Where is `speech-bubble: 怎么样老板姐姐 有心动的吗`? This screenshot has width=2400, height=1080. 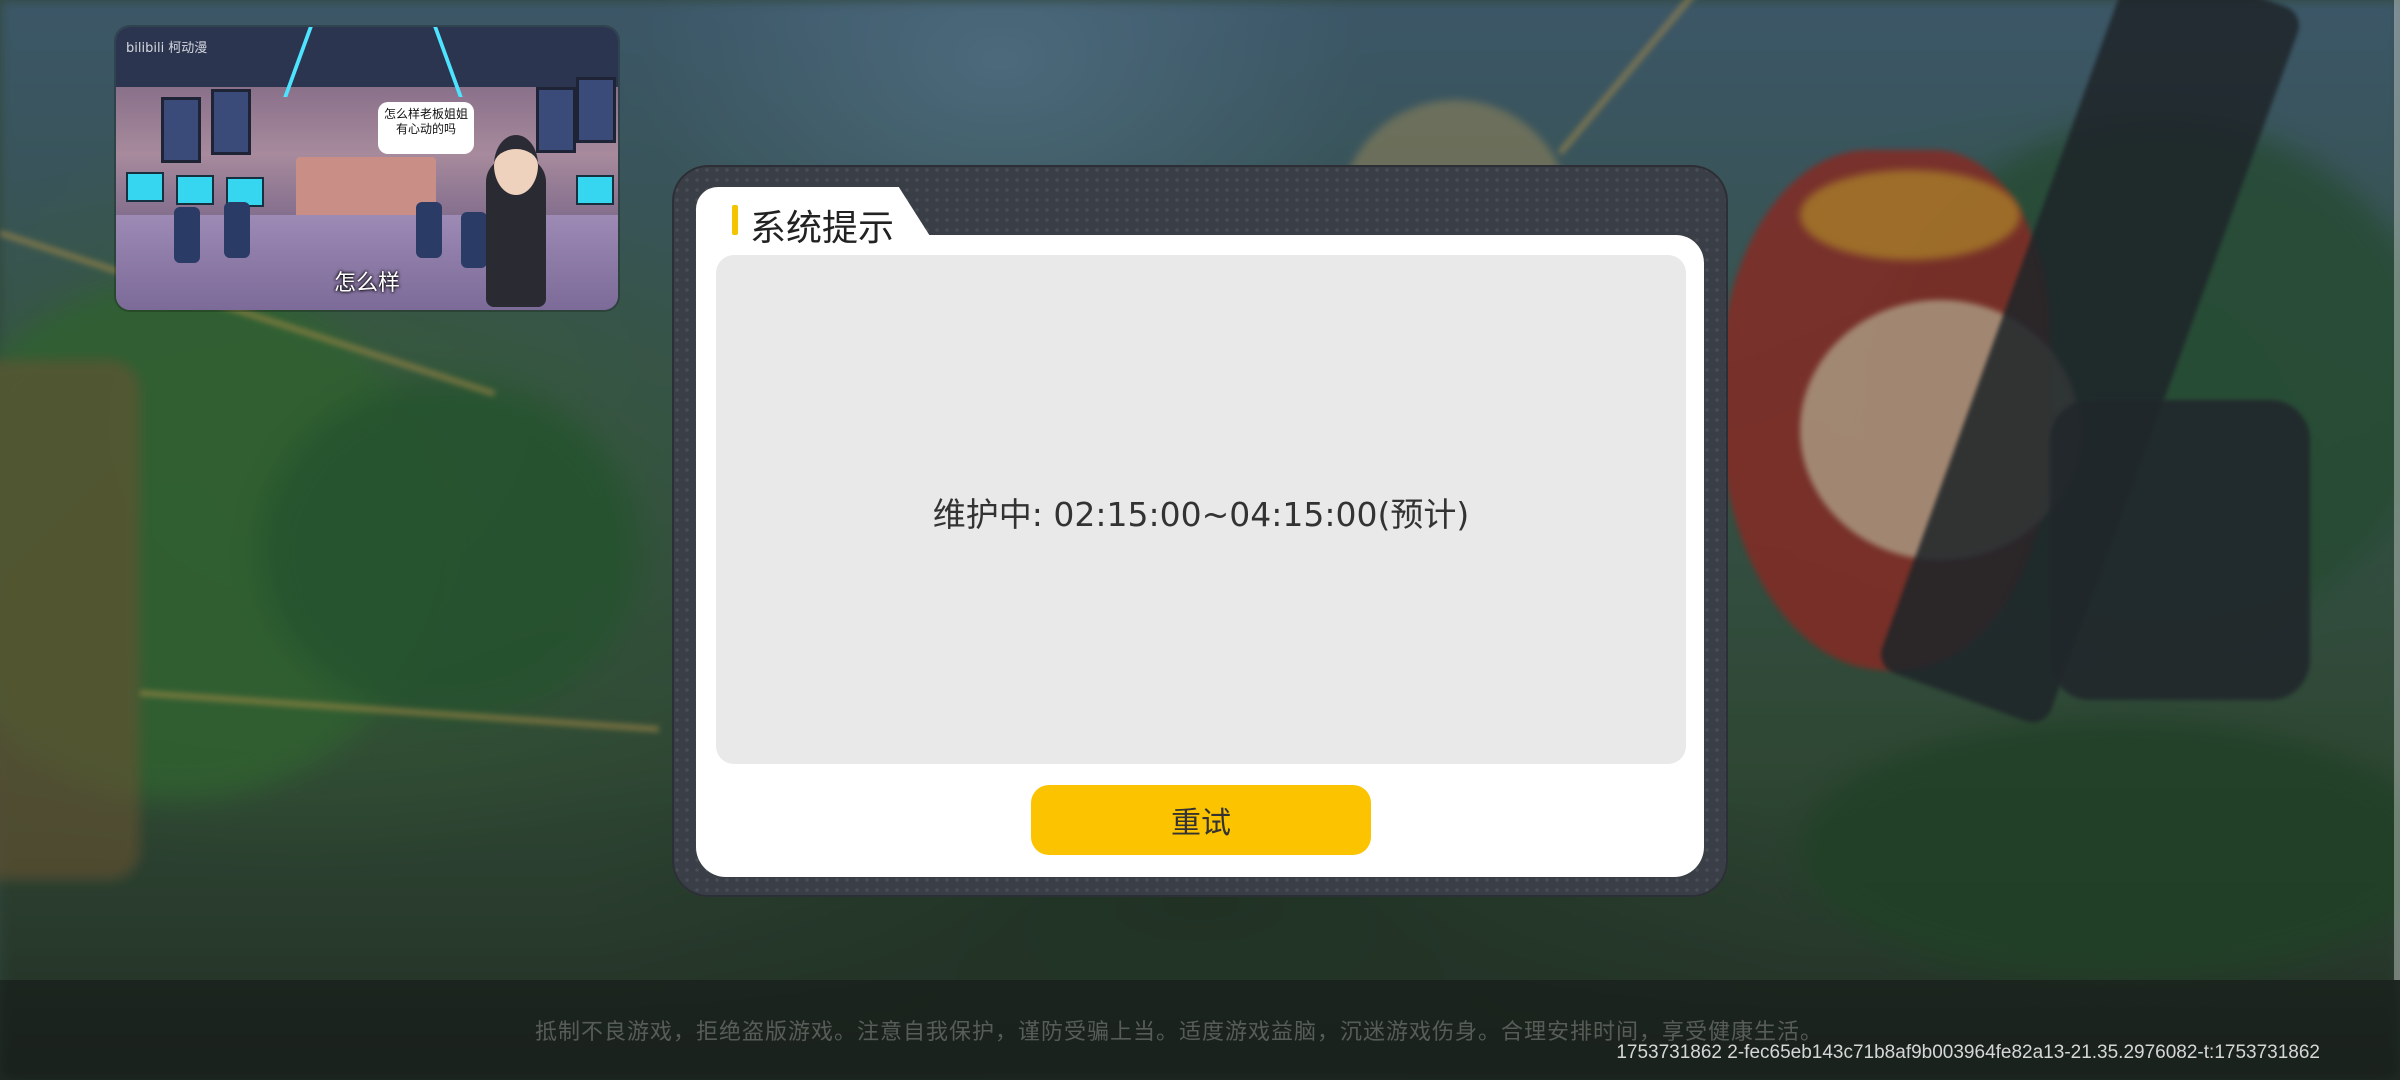
speech-bubble: 怎么样老板姐姐 有心动的吗 is located at coordinates (426, 128).